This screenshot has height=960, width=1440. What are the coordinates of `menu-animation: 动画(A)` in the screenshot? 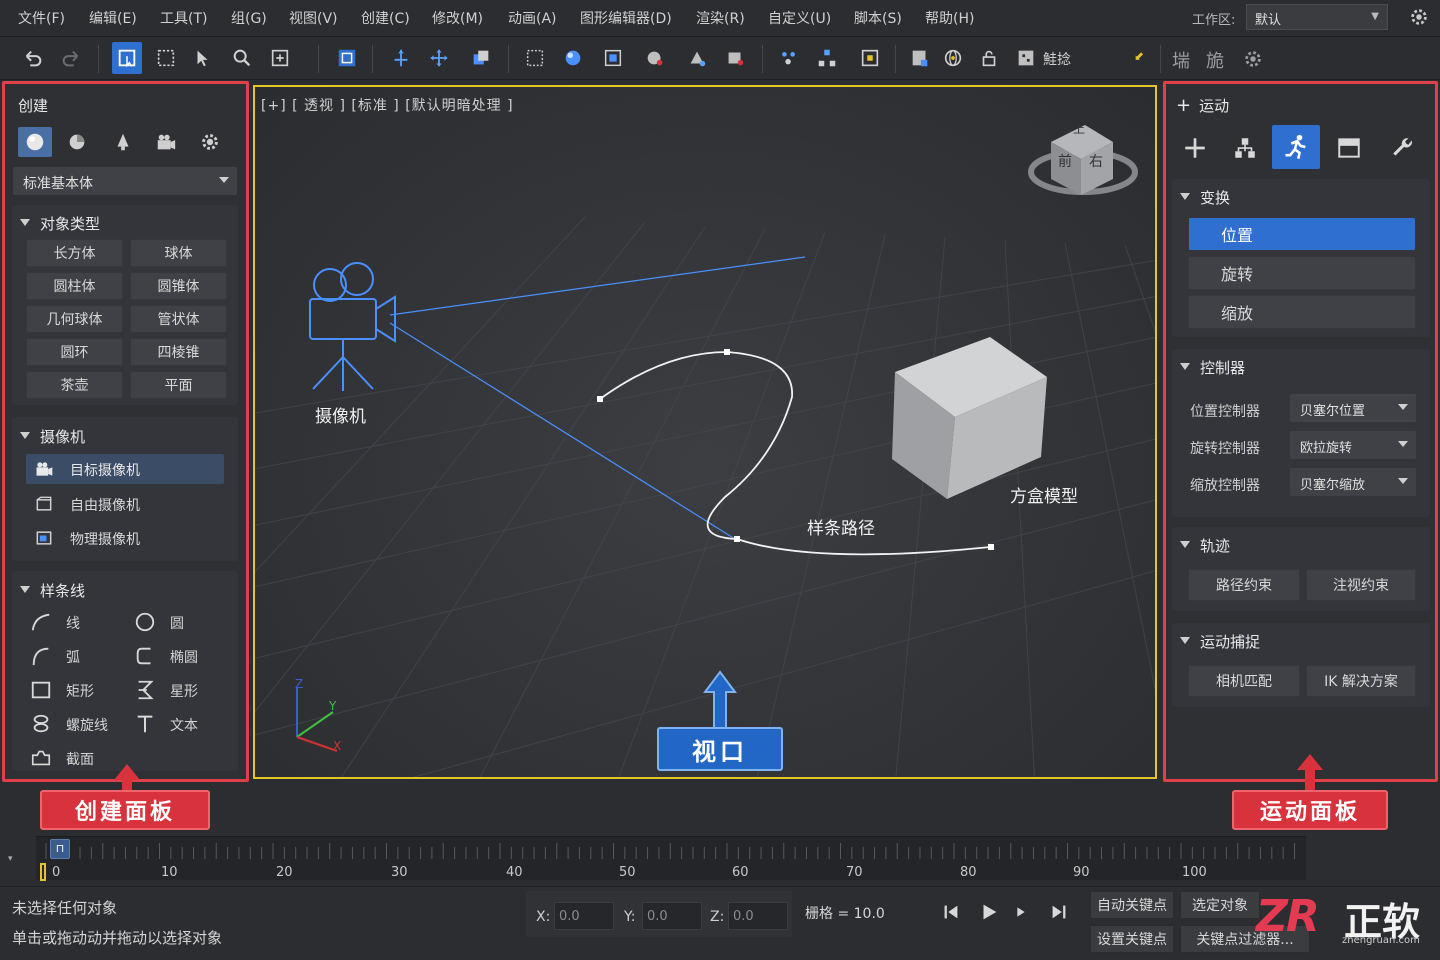 It's located at (532, 18).